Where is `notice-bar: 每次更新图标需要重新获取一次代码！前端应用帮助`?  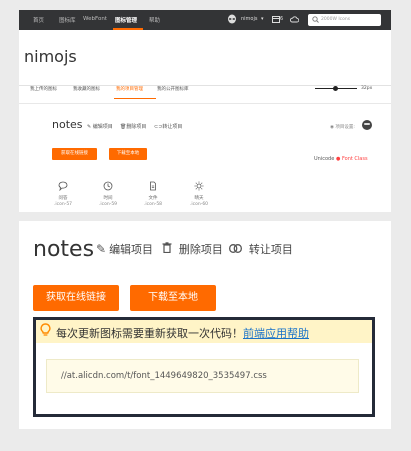 notice-bar: 每次更新图标需要重新获取一次代码！前端应用帮助 is located at coordinates (204, 331).